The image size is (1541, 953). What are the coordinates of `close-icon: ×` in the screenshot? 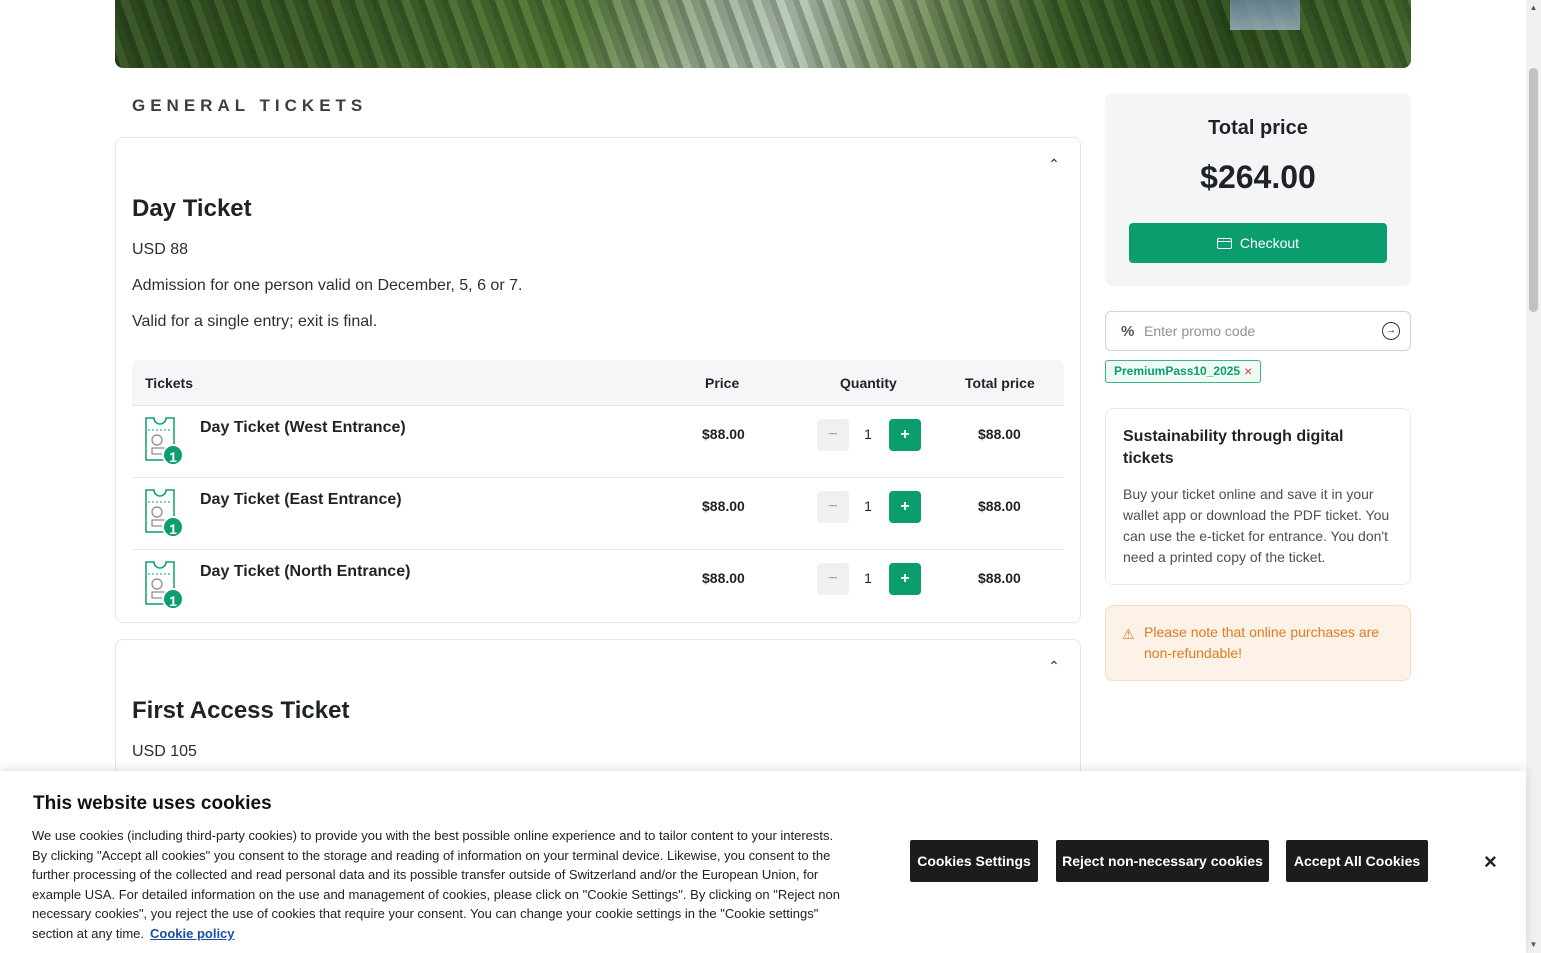 It's located at (1490, 862).